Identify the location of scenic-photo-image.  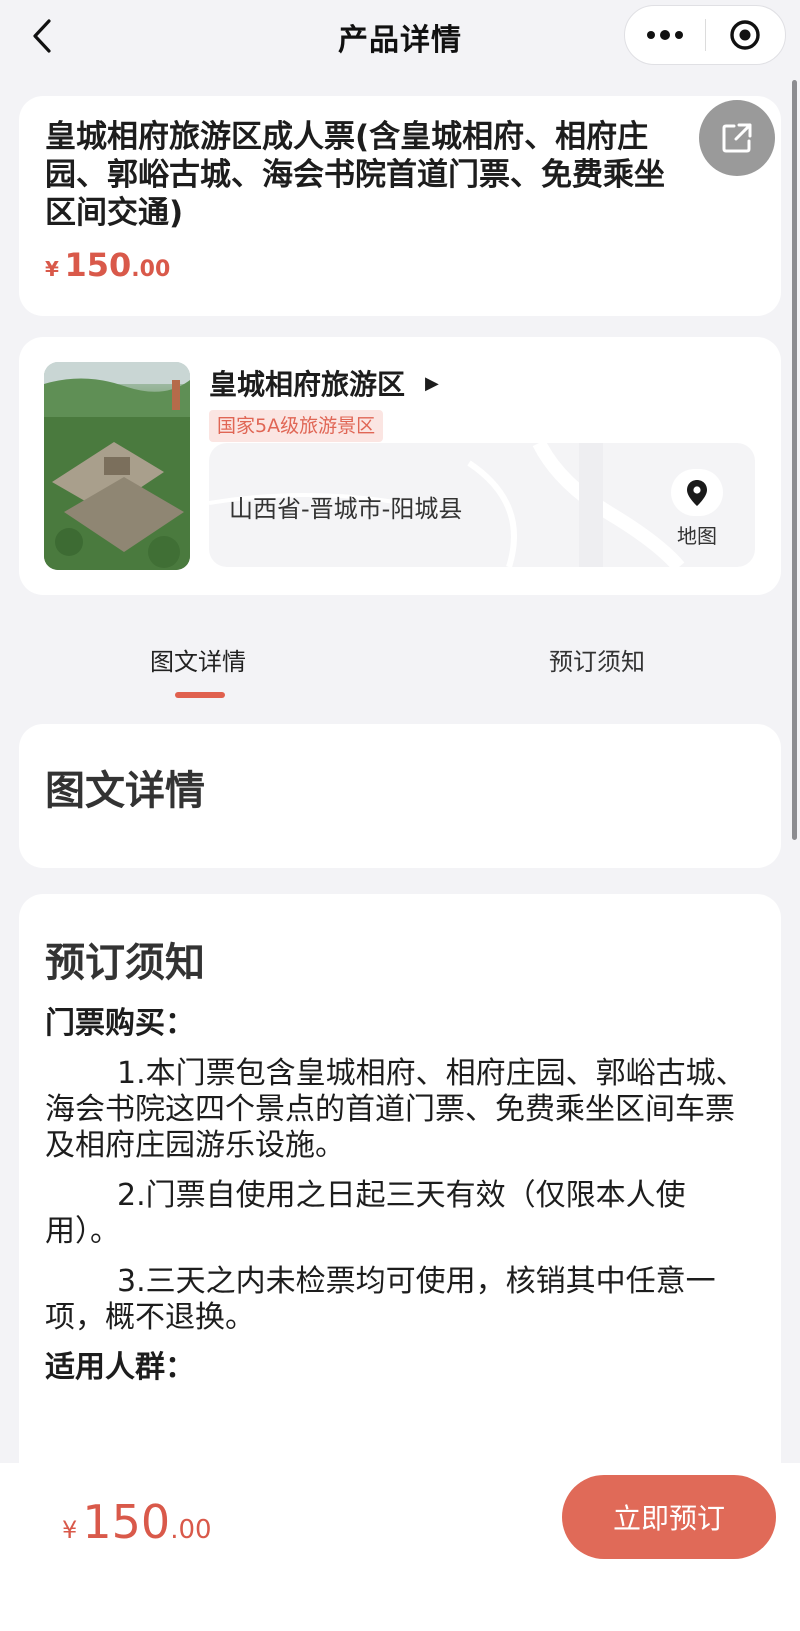
(117, 466).